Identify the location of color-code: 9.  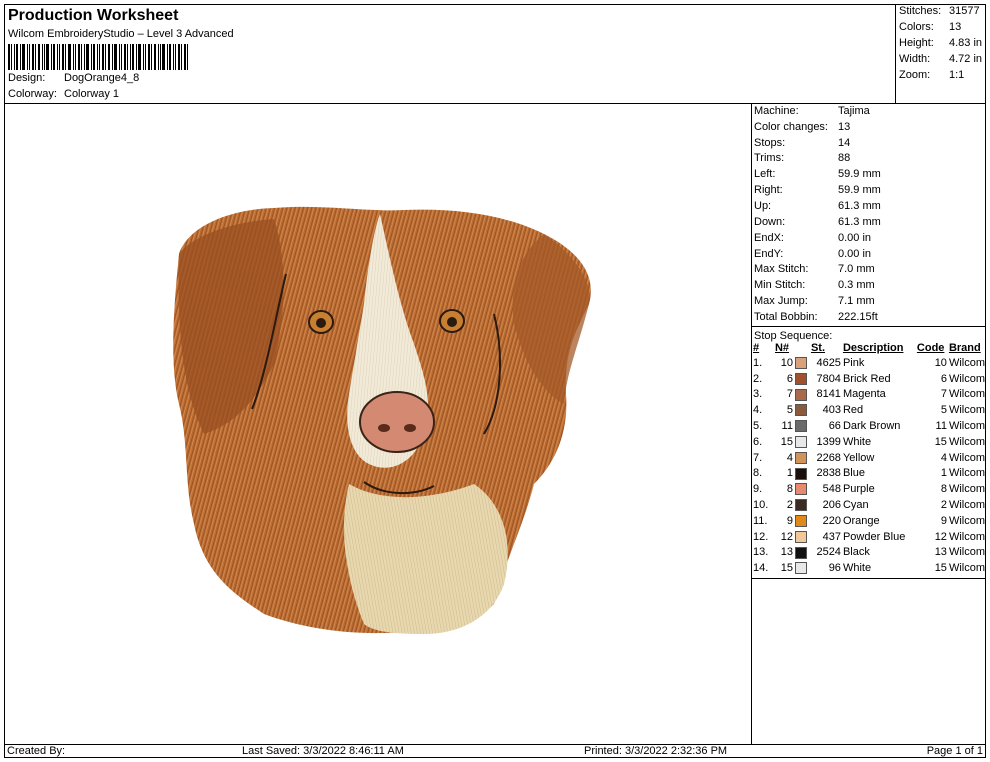
(943, 520).